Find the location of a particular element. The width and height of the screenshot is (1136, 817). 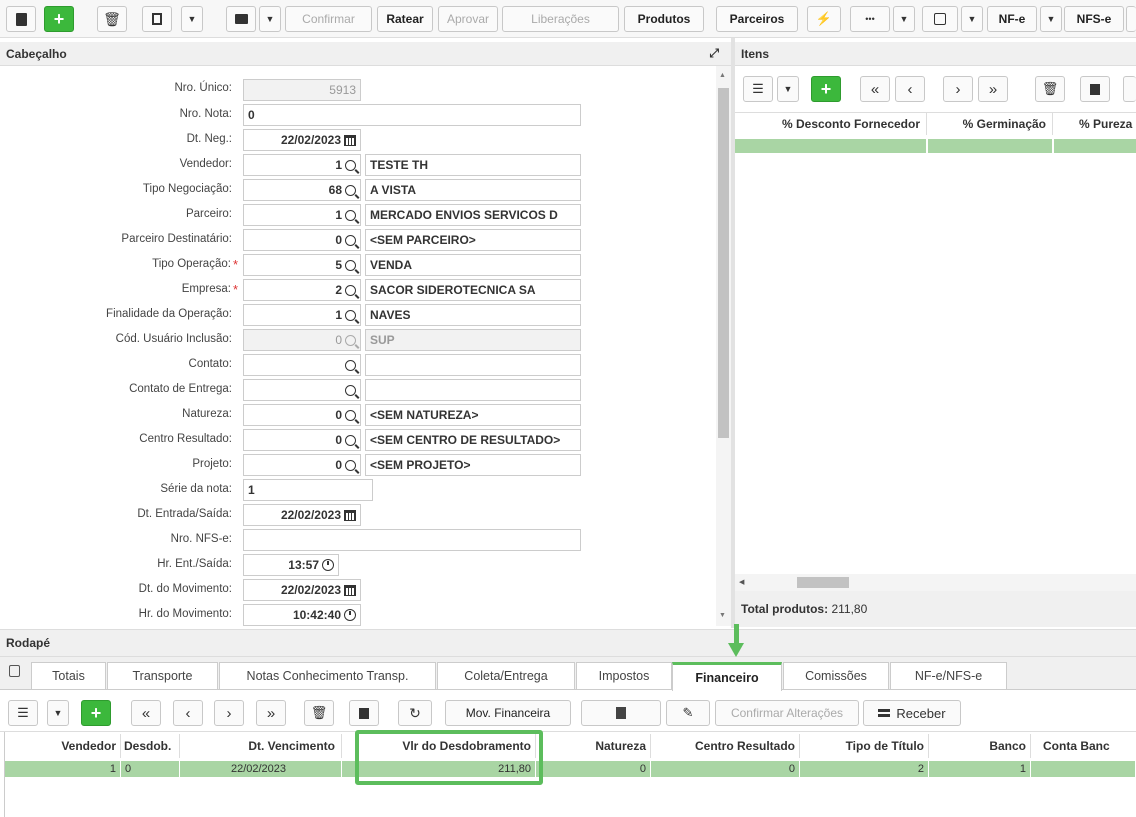

itens-selected-row is located at coordinates (935, 146).